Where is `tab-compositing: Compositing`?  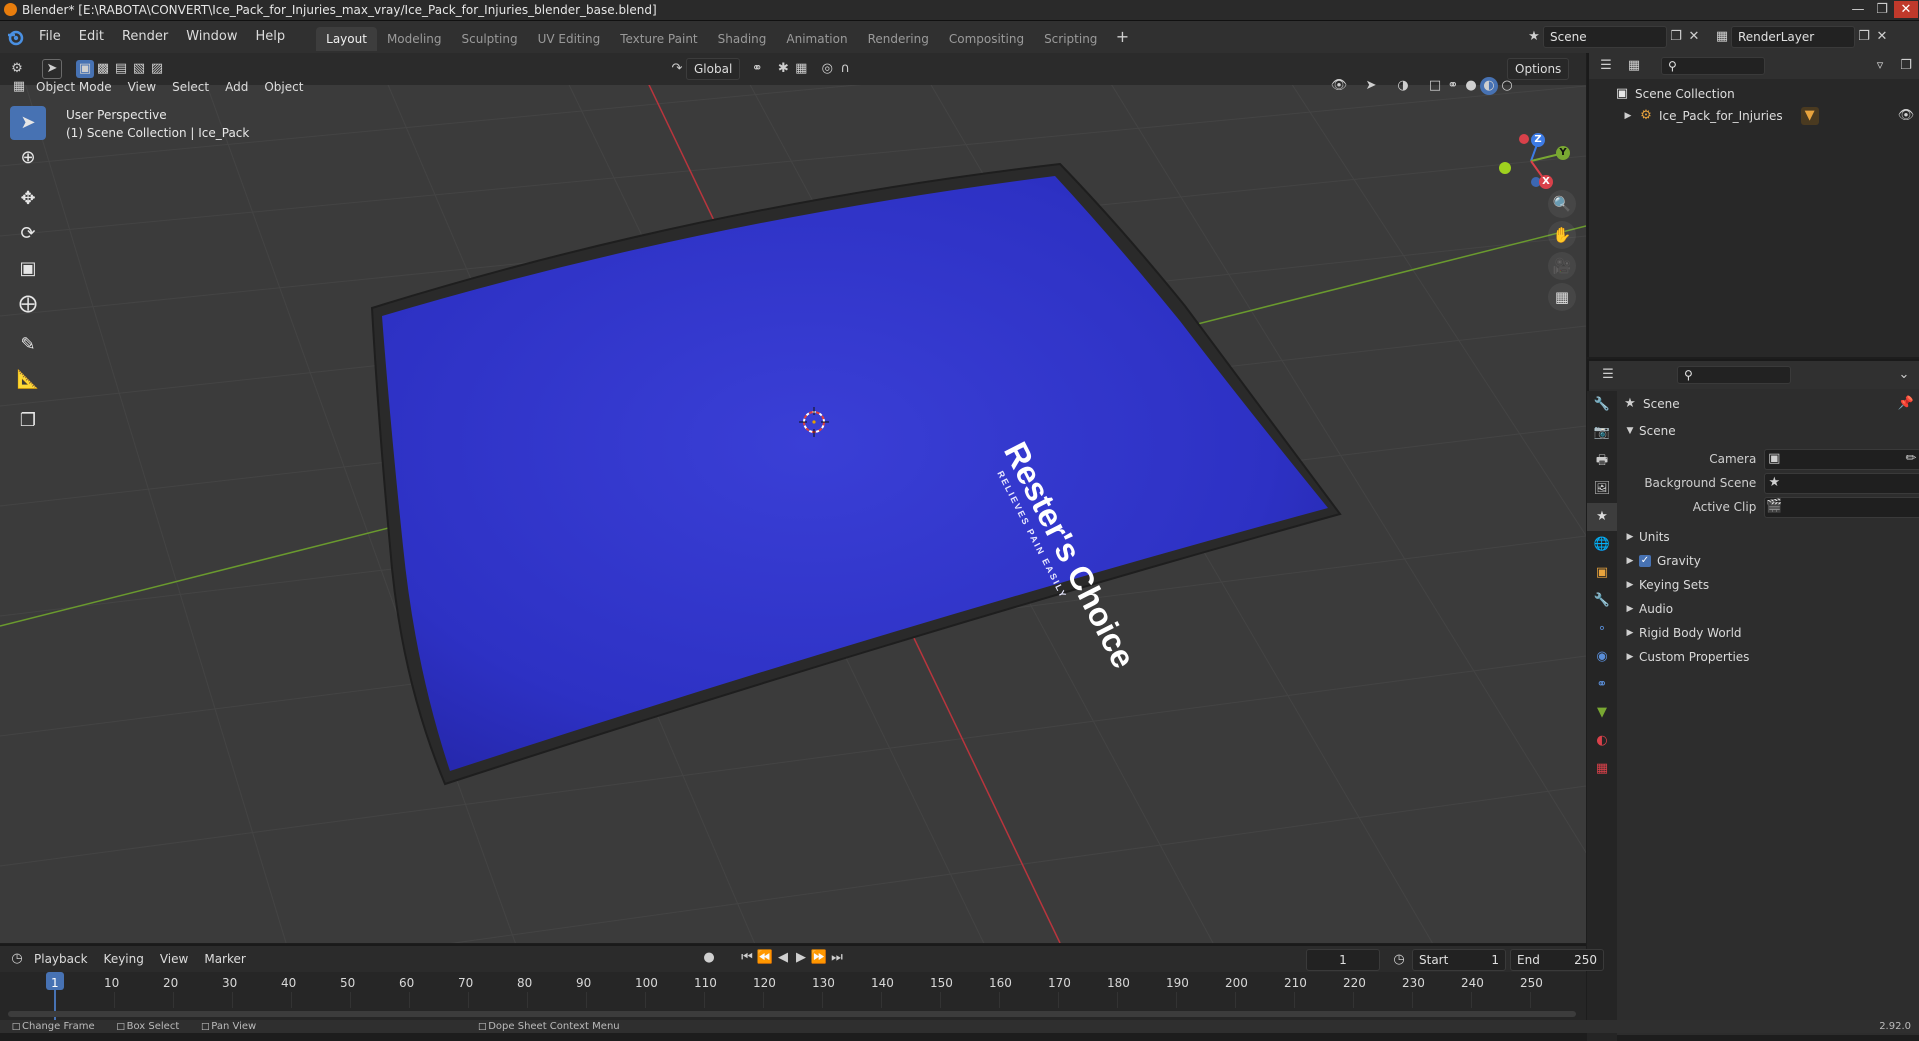
tab-compositing: Compositing is located at coordinates (986, 39).